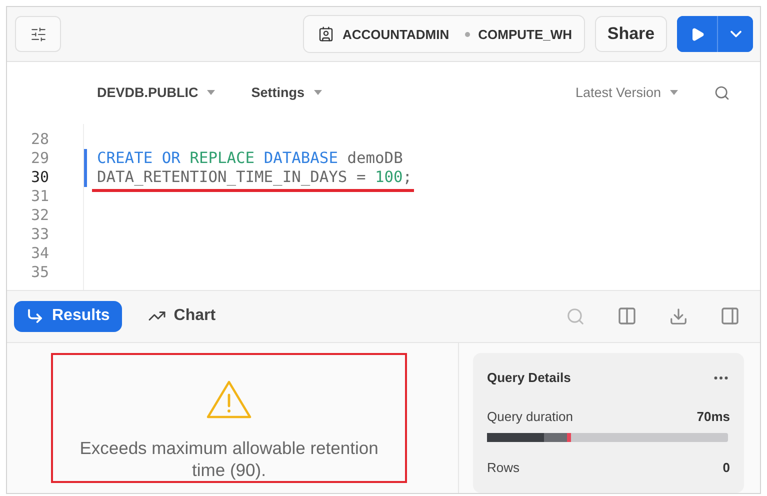 The height and width of the screenshot is (496, 767). What do you see at coordinates (40, 196) in the screenshot?
I see `line-number: 31` at bounding box center [40, 196].